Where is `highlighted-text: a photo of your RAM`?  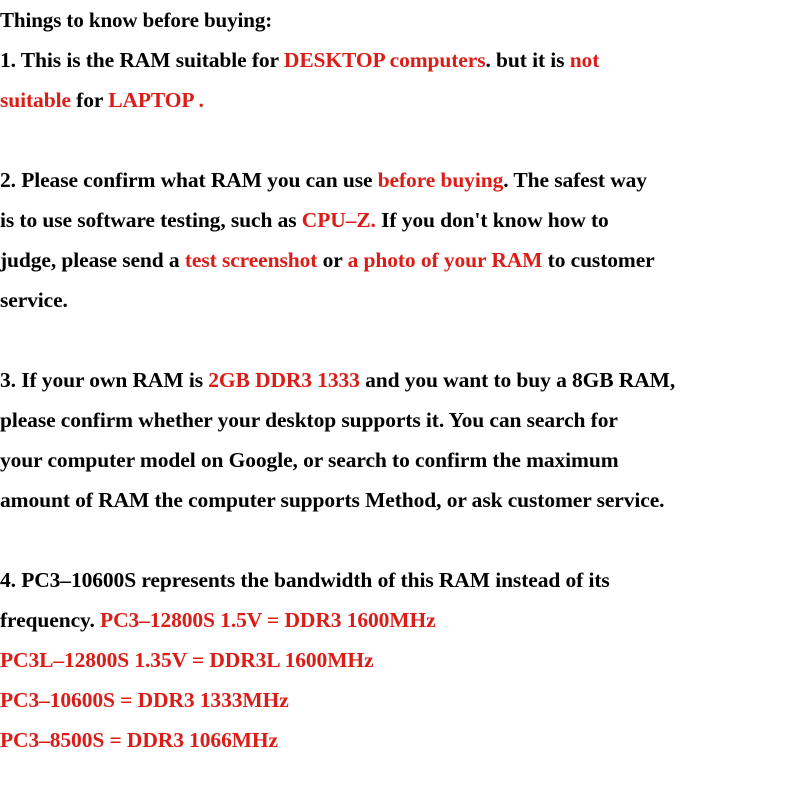
highlighted-text: a photo of your RAM is located at coordinates (445, 260).